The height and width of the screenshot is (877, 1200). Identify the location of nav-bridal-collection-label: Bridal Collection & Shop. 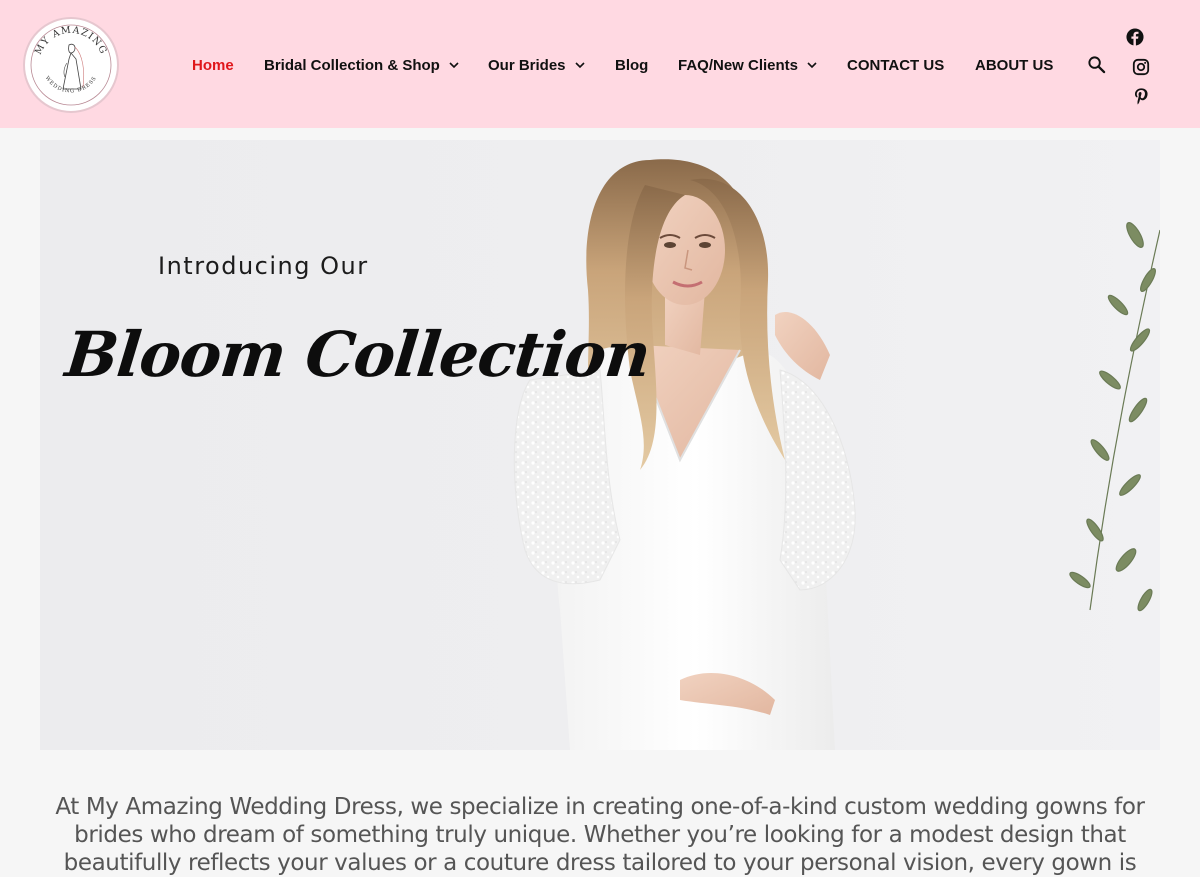
(352, 65).